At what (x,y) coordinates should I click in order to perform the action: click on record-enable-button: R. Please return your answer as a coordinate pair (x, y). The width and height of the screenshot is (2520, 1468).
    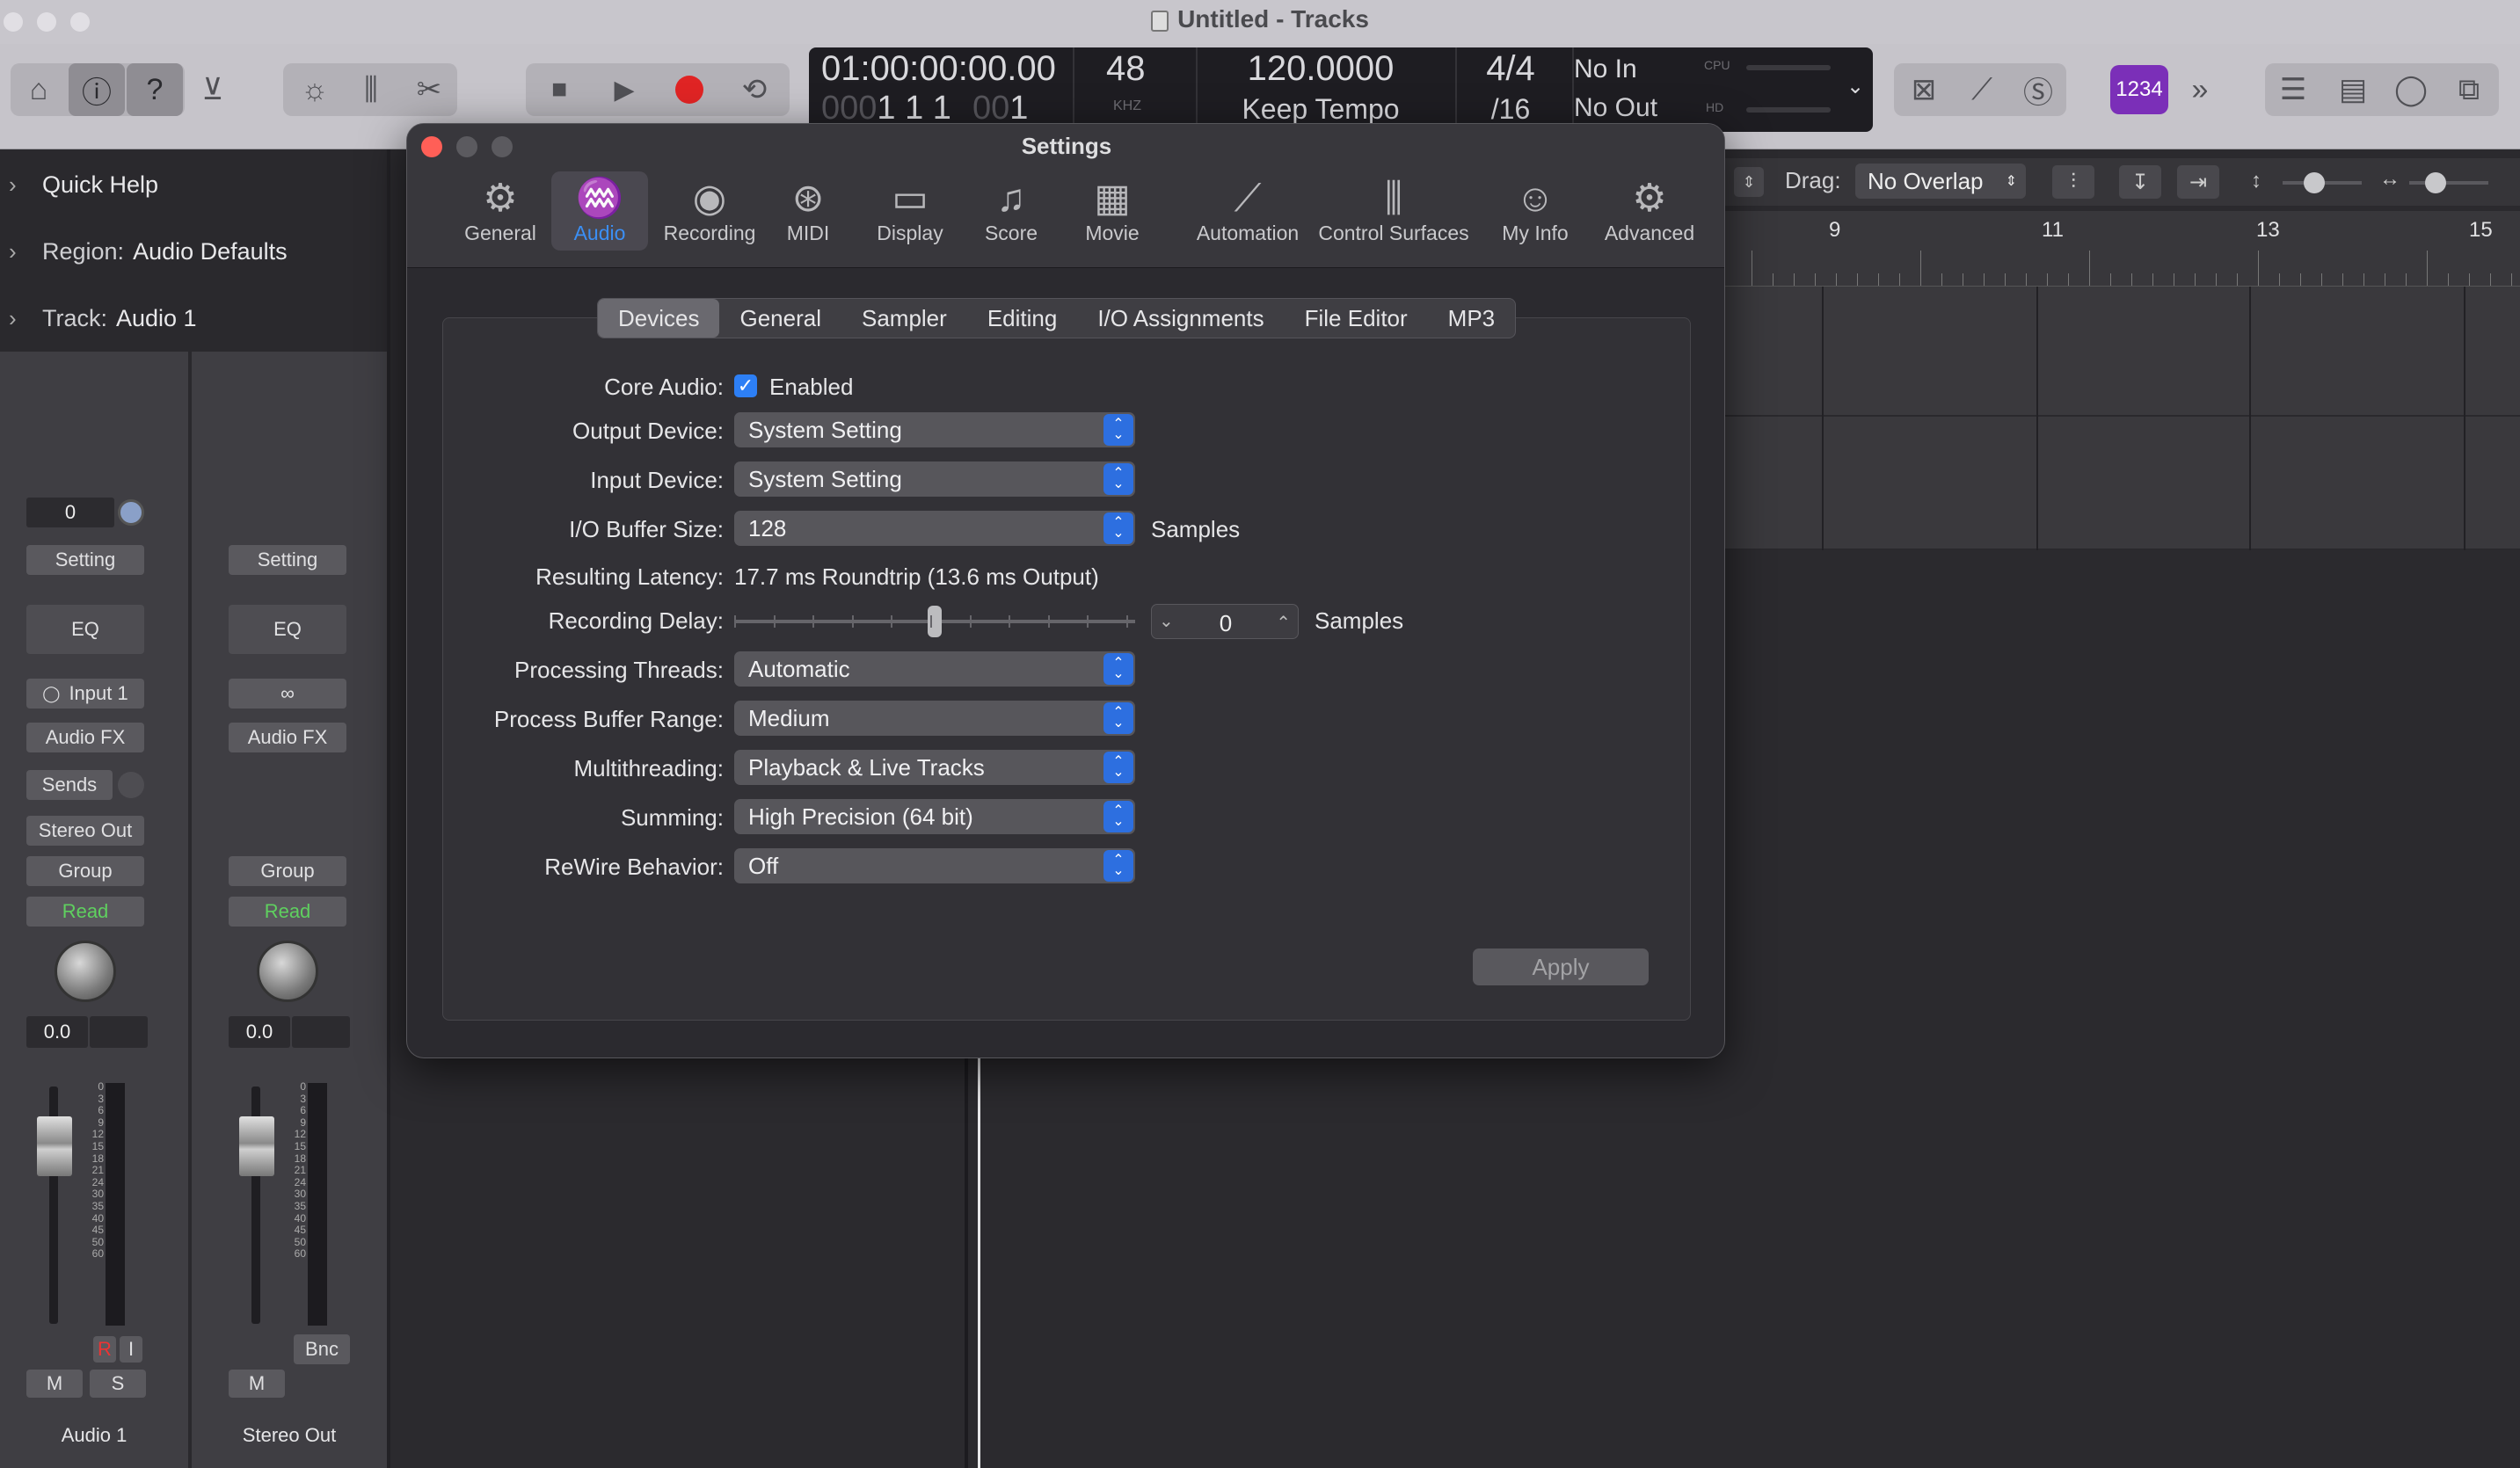
    Looking at the image, I should click on (104, 1350).